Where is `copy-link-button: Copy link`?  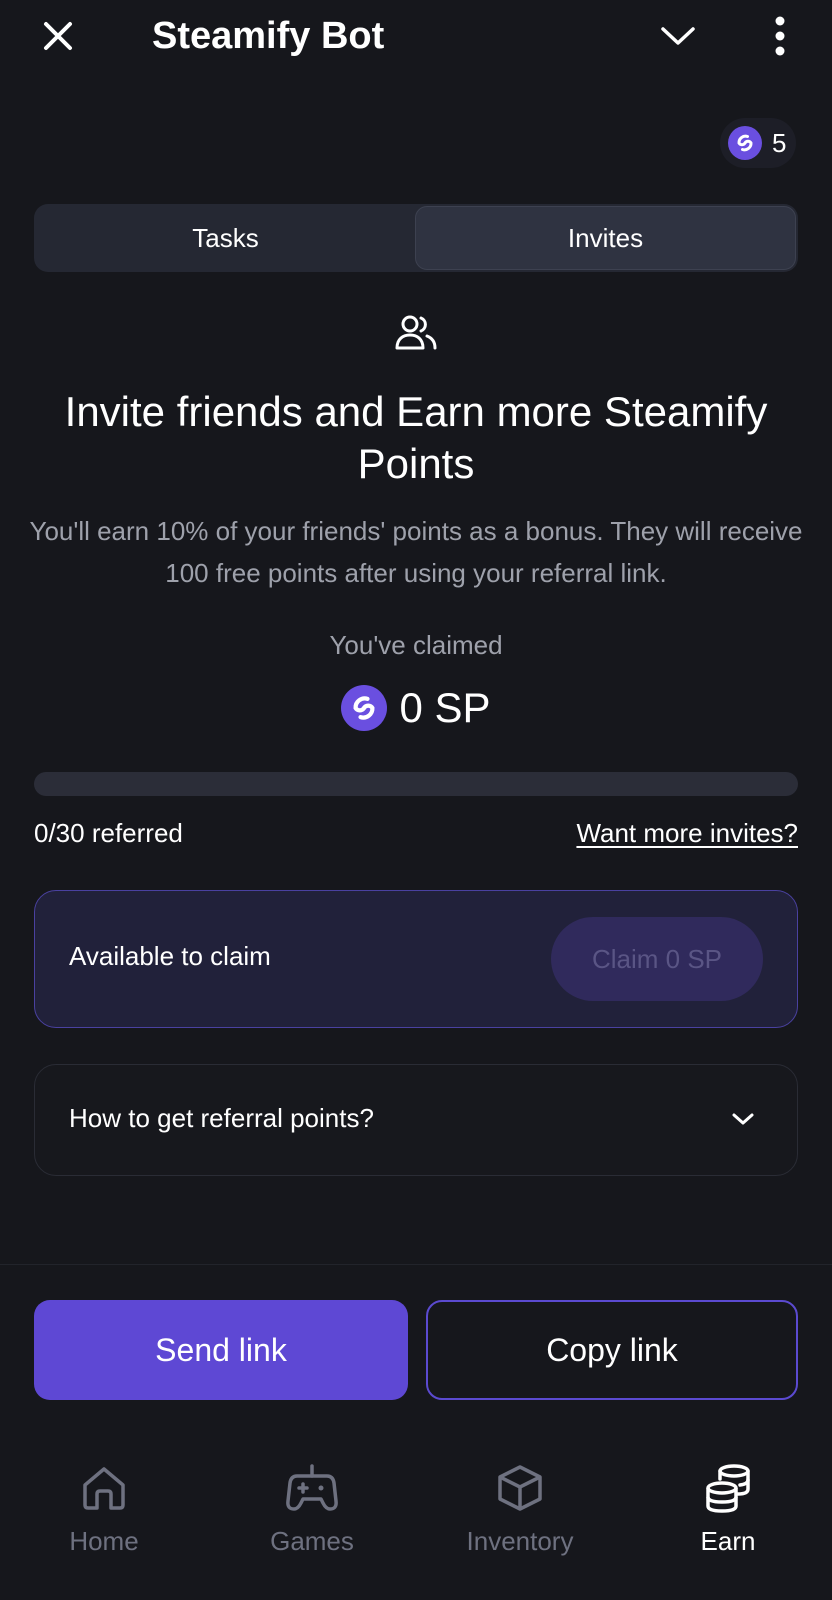
copy-link-button: Copy link is located at coordinates (612, 1350).